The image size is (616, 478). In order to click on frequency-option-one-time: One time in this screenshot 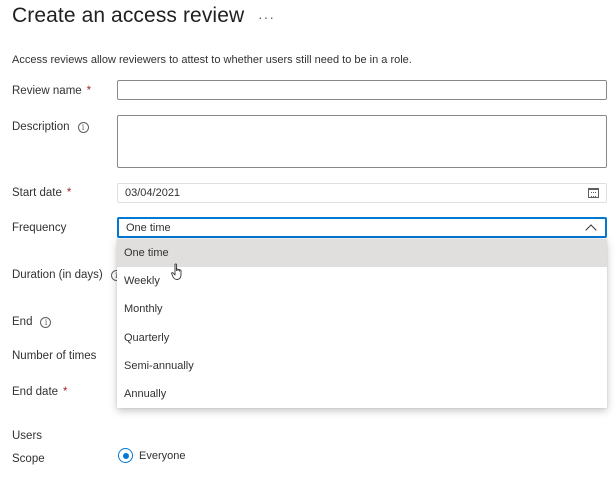, I will do `click(362, 253)`.